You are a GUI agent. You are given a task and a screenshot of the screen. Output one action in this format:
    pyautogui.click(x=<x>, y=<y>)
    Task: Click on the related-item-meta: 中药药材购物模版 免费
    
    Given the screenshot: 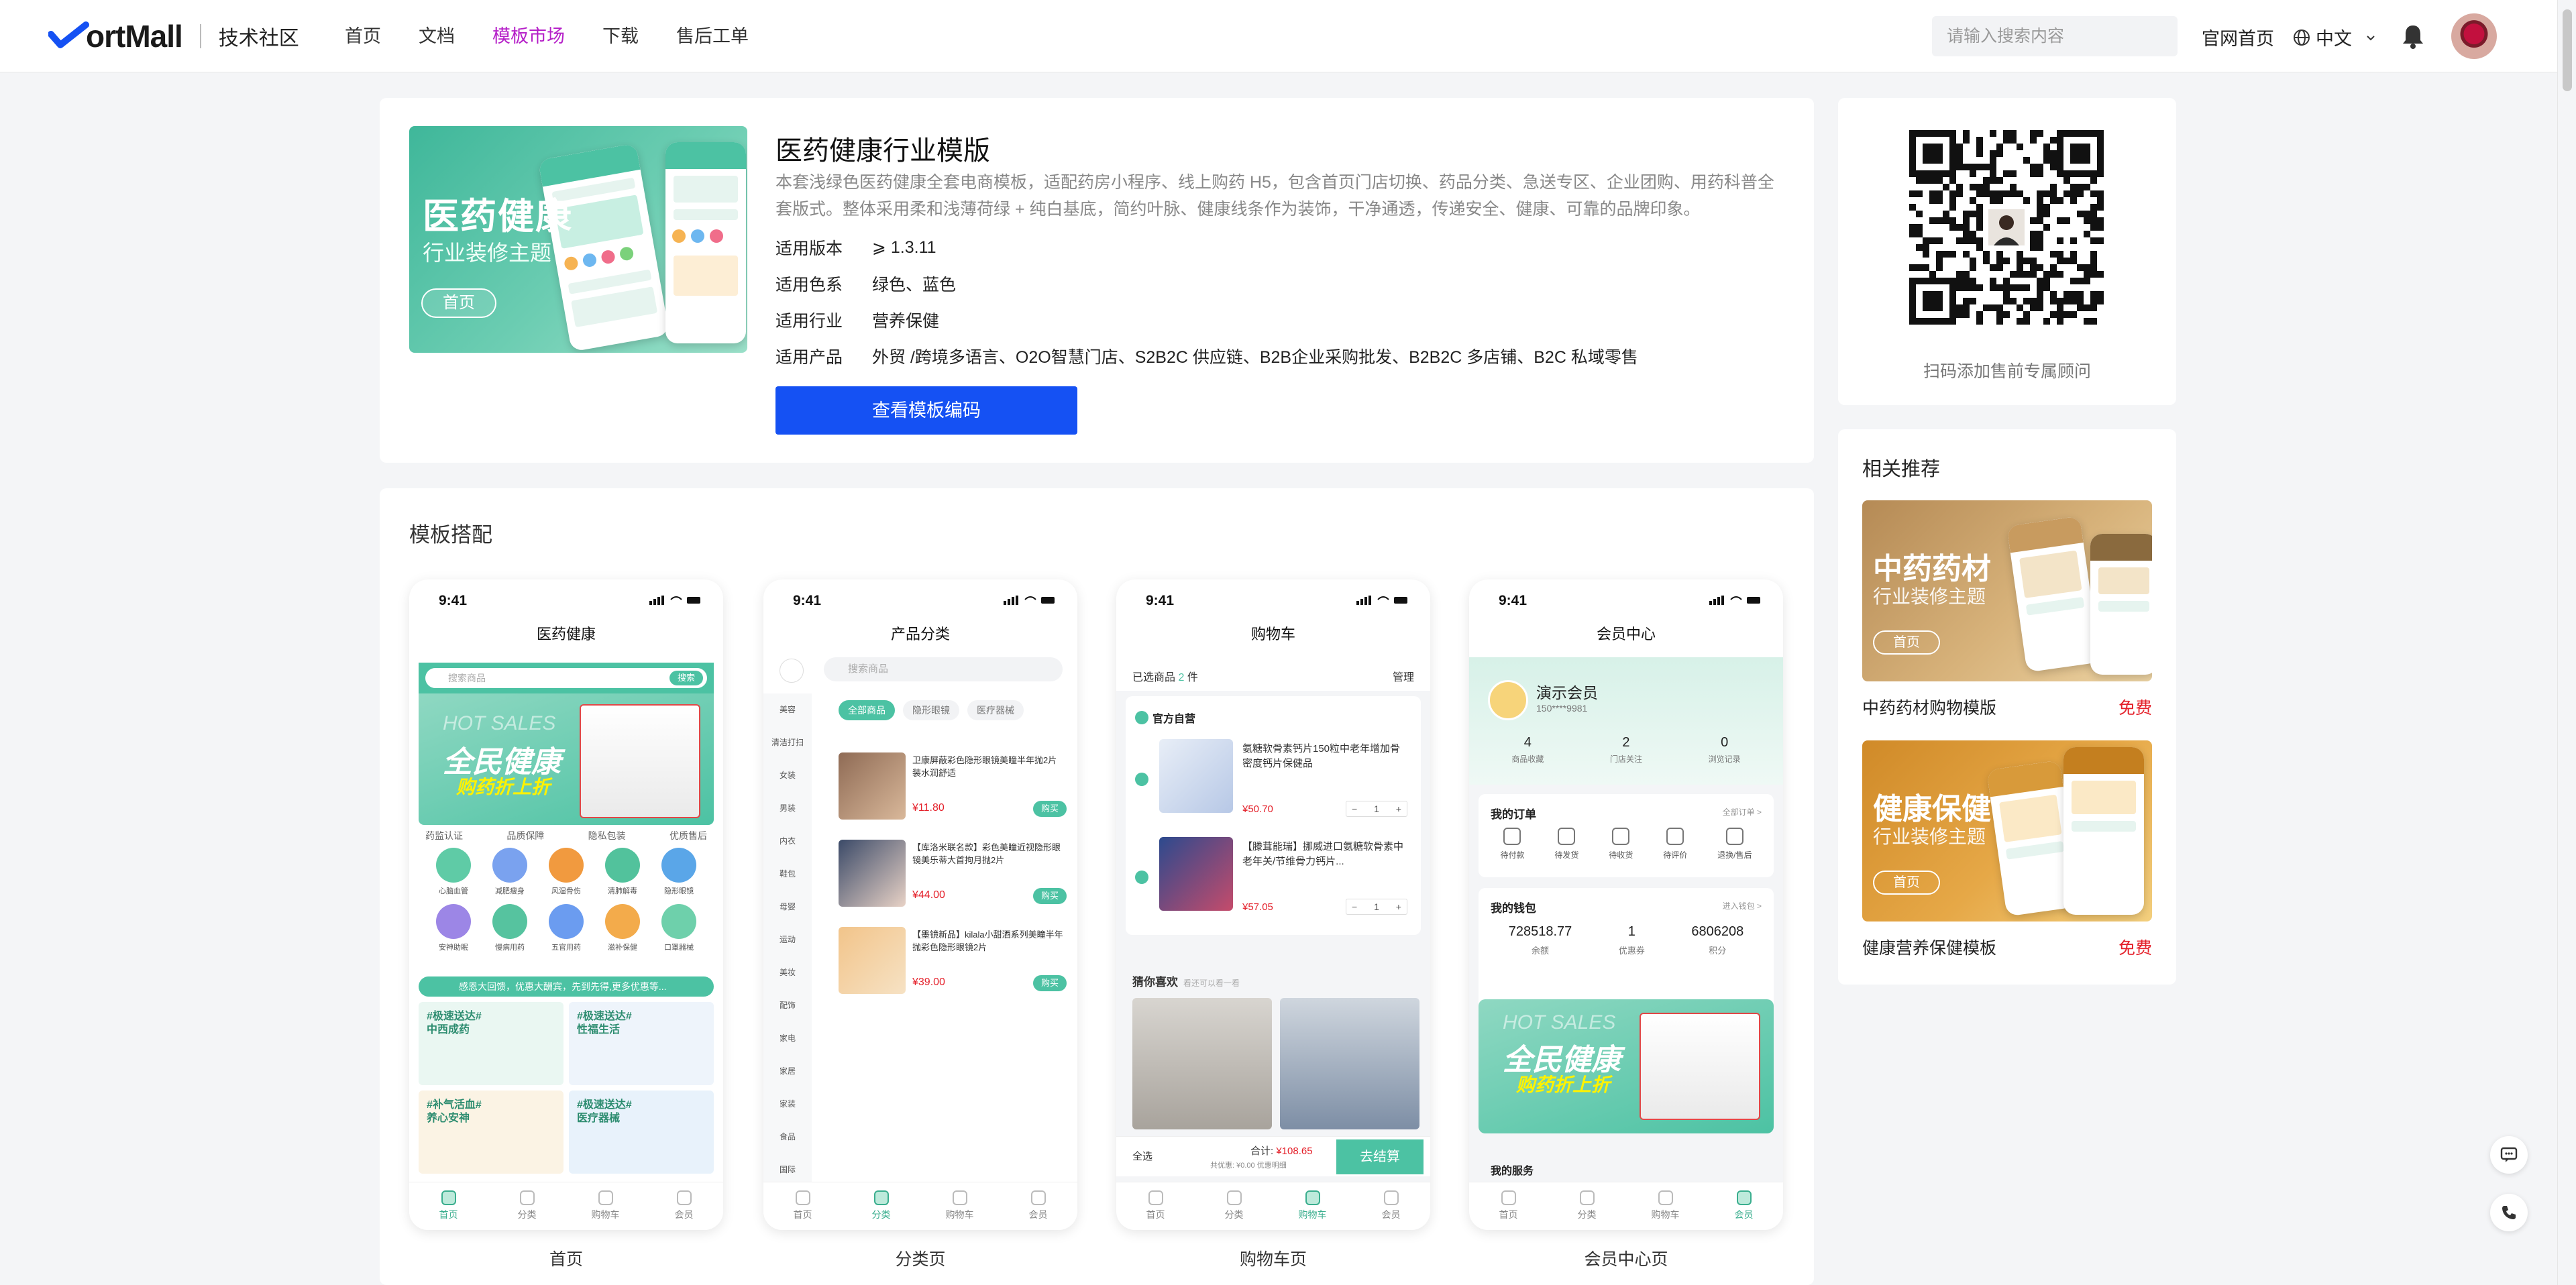 What is the action you would take?
    pyautogui.click(x=2007, y=707)
    